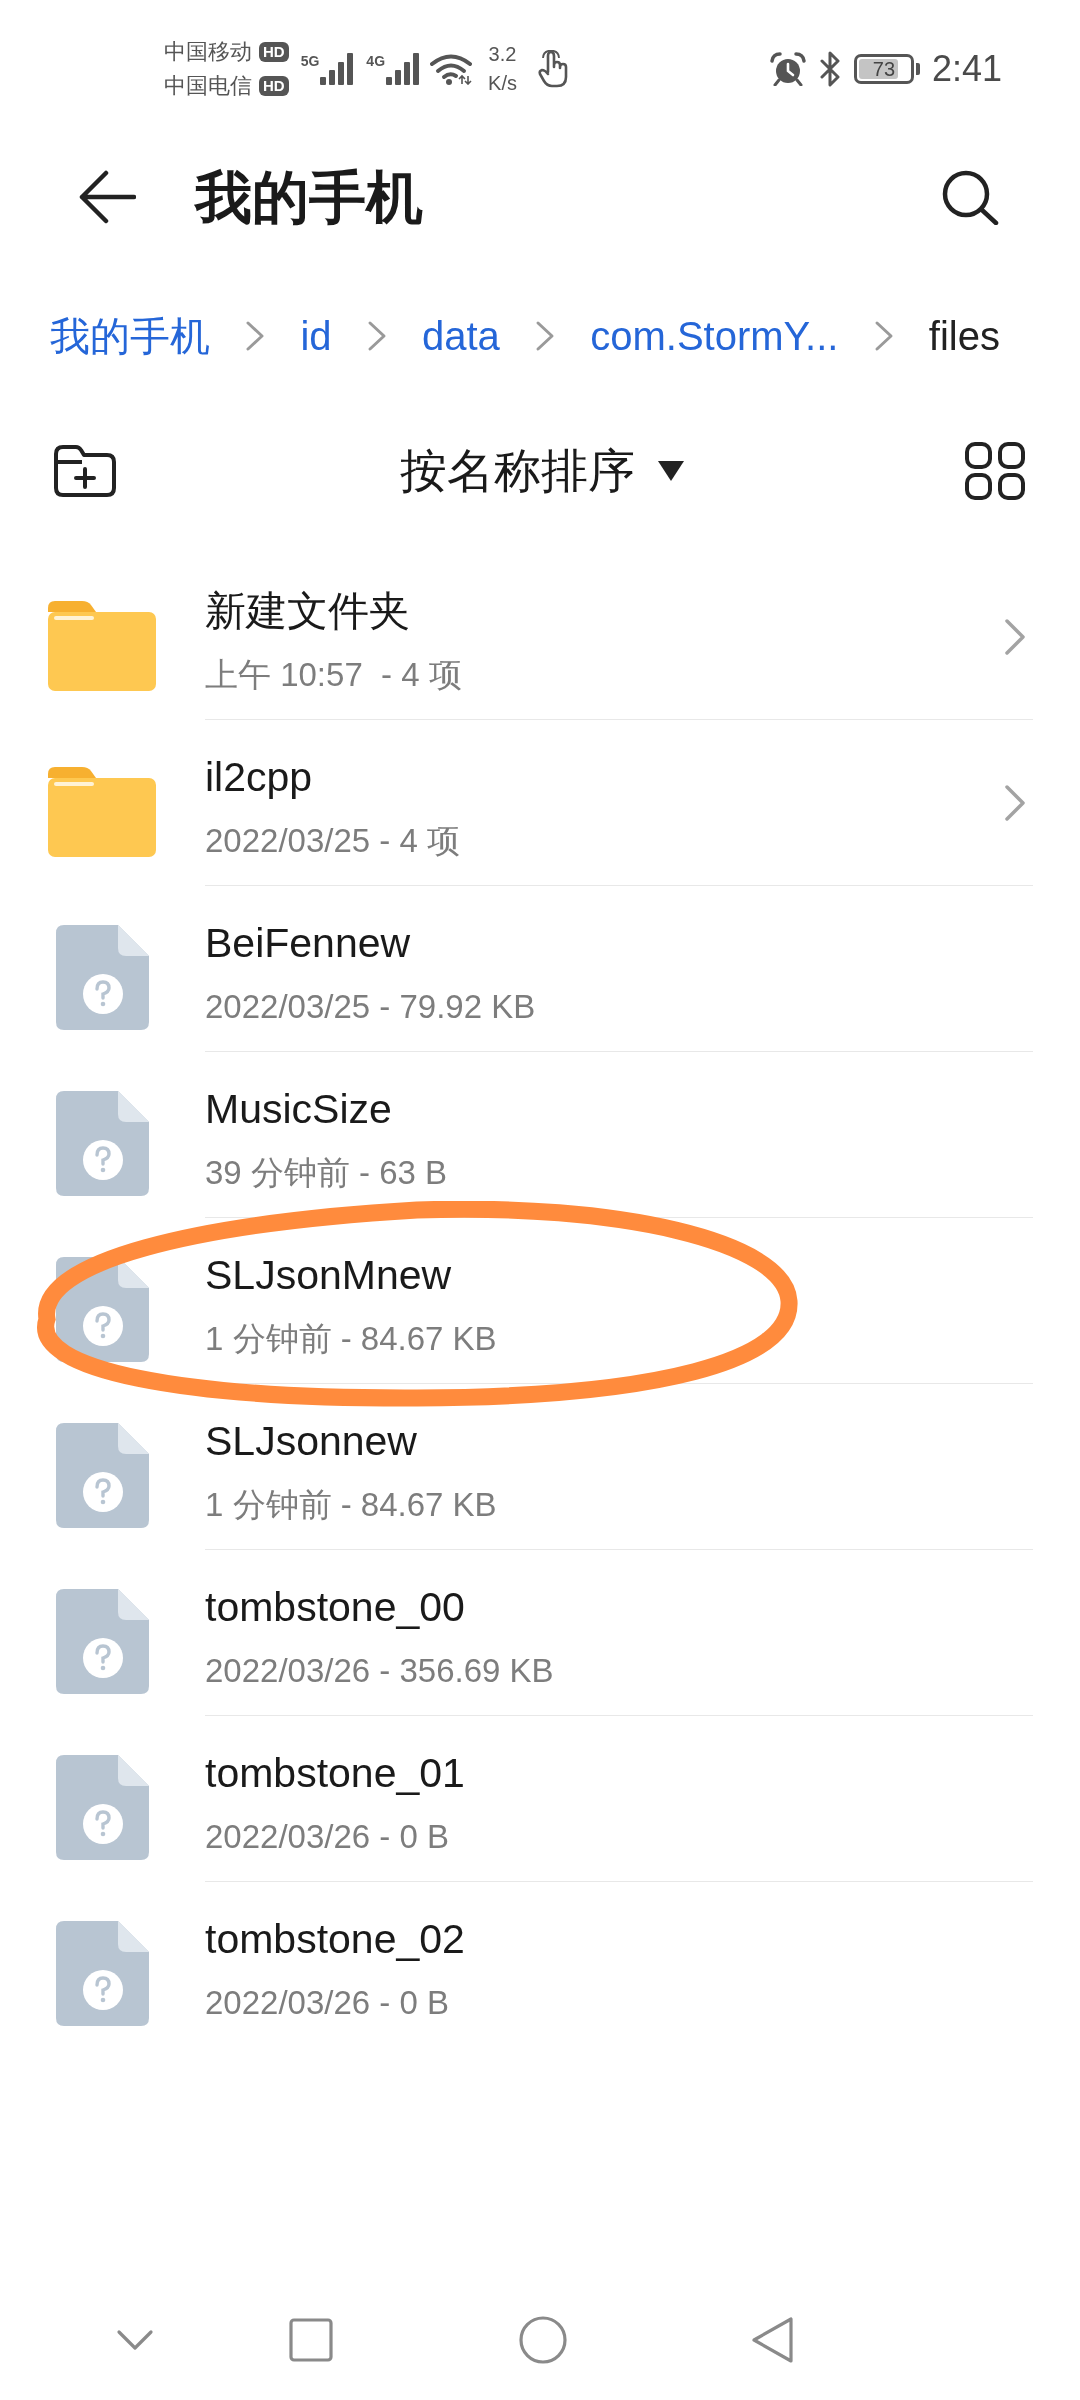  I want to click on search-icon, so click(970, 197).